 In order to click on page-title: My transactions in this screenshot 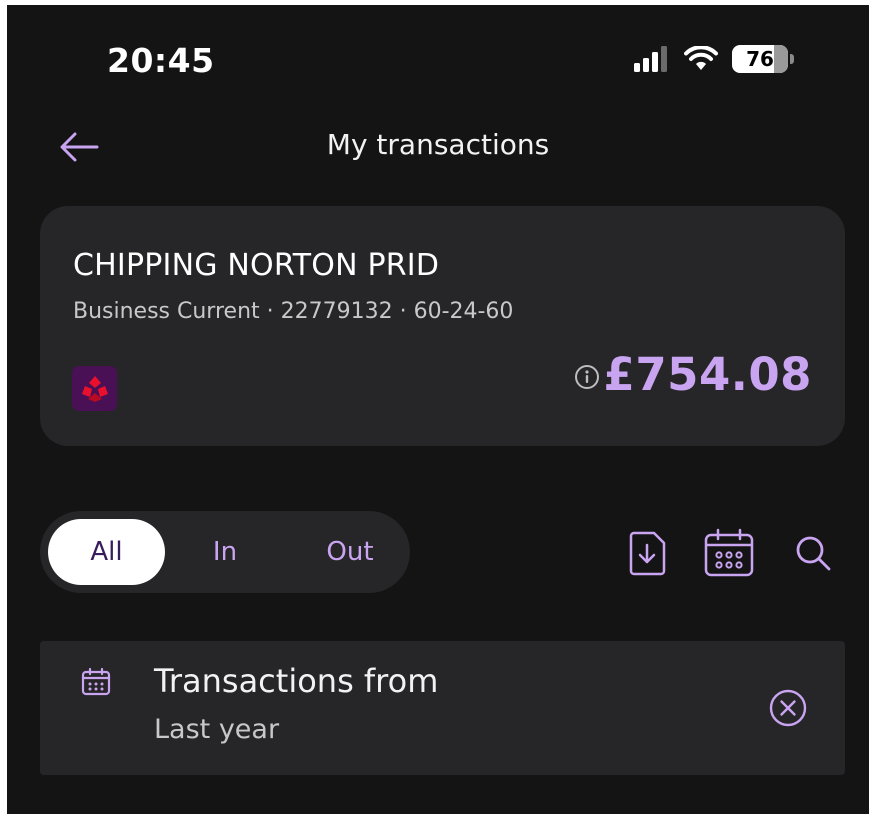, I will do `click(438, 144)`.